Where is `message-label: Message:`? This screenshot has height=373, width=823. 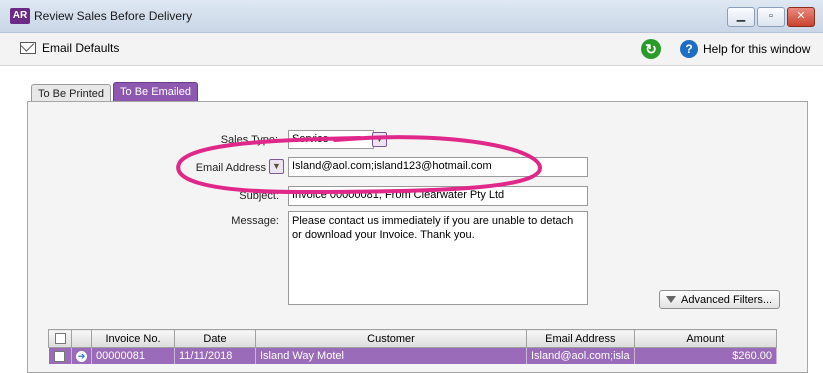 message-label: Message: is located at coordinates (255, 221).